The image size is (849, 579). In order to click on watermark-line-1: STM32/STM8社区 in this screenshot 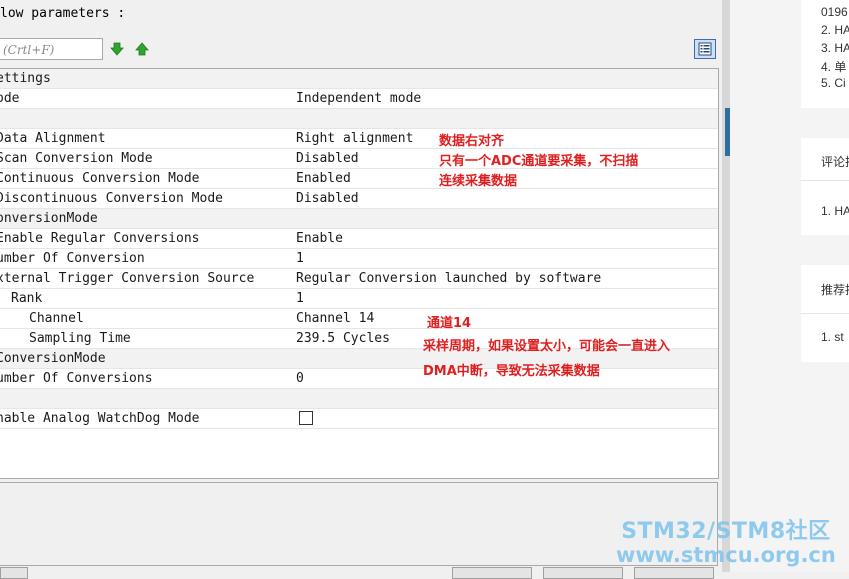, I will do `click(726, 531)`.